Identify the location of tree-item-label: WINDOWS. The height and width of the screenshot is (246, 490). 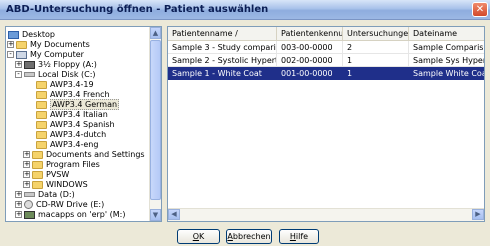
(67, 184).